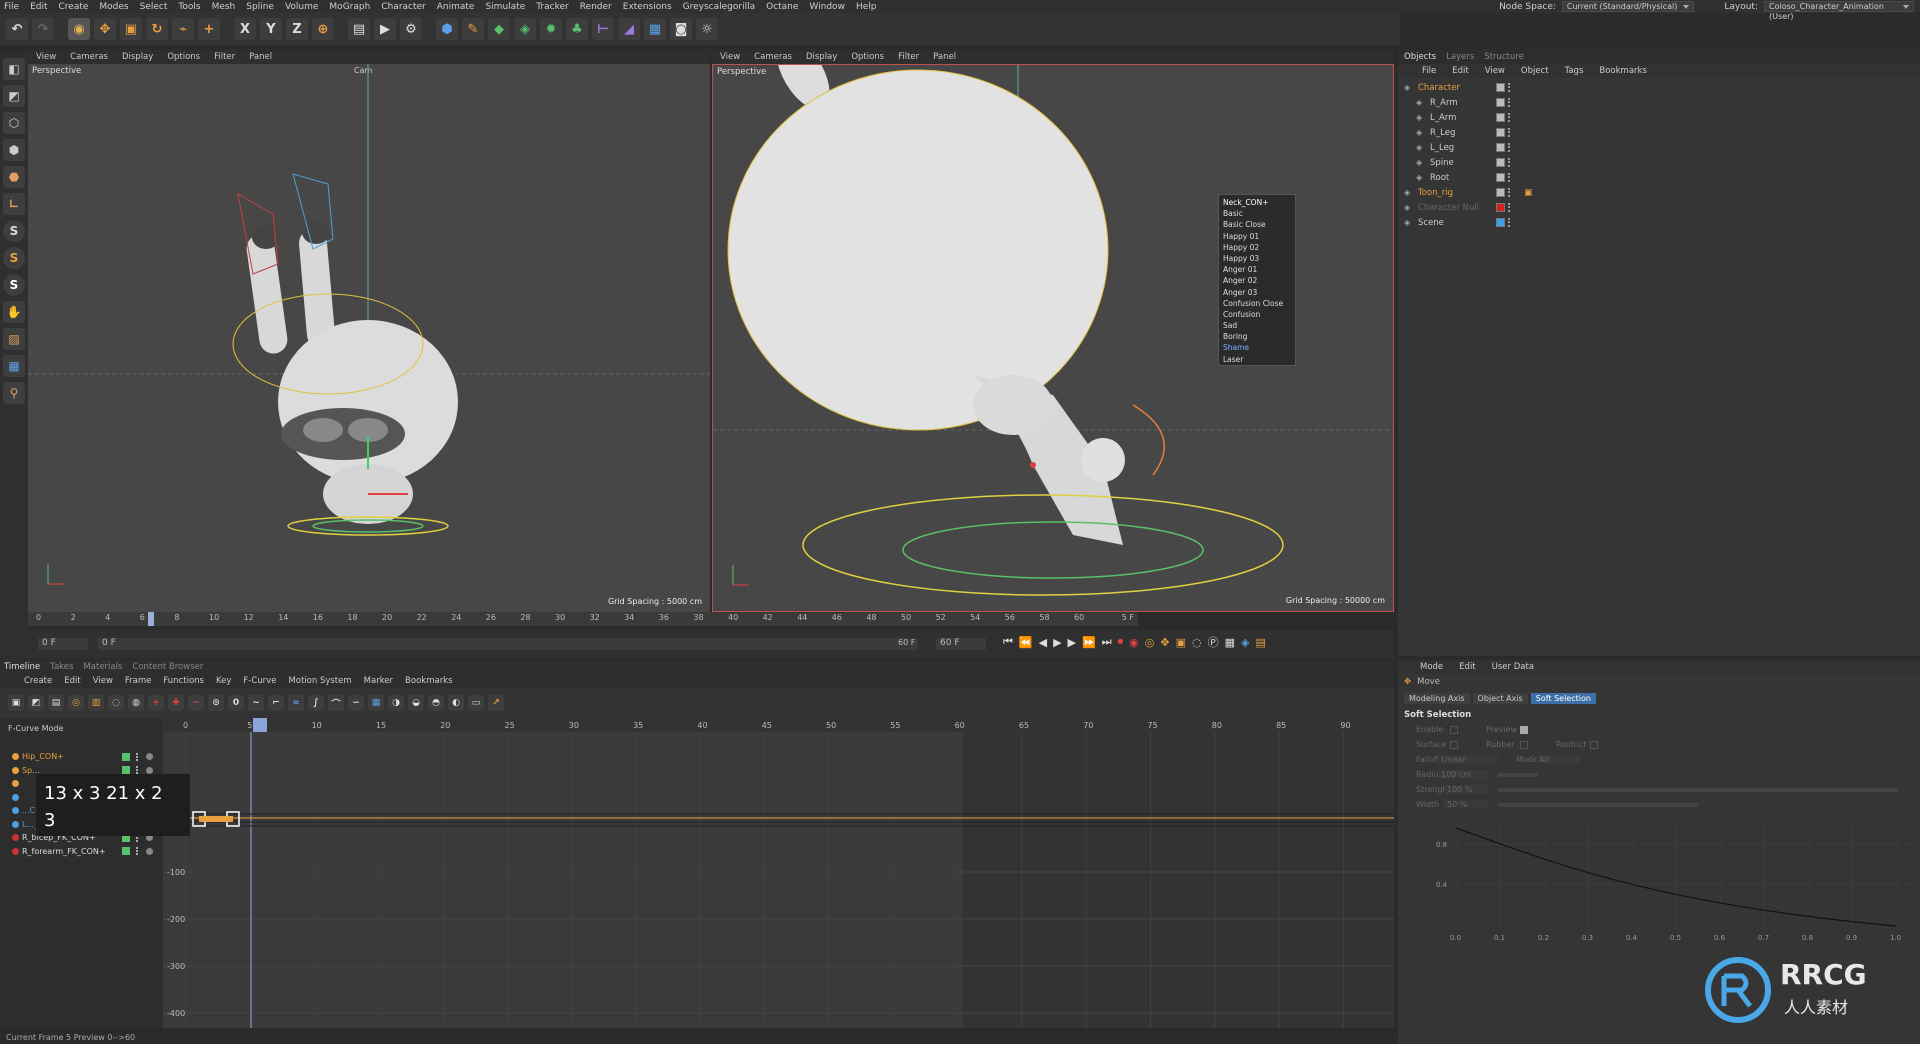  What do you see at coordinates (1134, 642) in the screenshot?
I see `autokey-icon: ◉` at bounding box center [1134, 642].